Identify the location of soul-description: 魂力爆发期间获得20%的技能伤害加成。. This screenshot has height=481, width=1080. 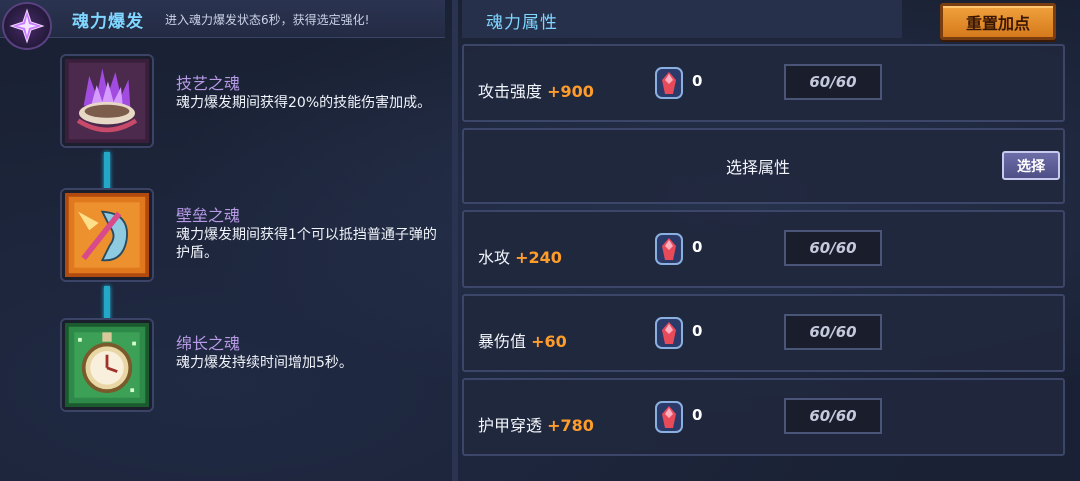
(304, 103).